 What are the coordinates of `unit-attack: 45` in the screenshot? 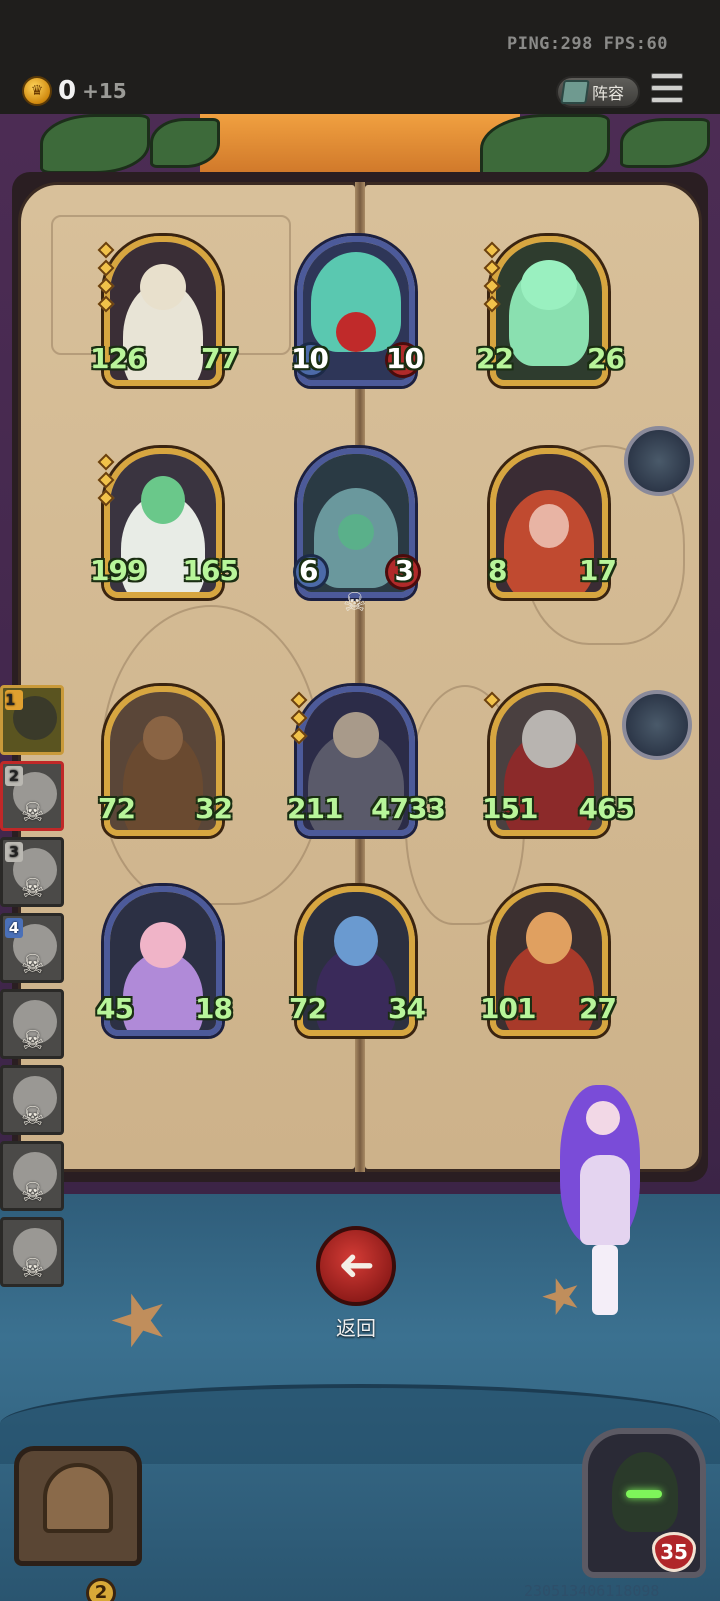 It's located at (115, 1008).